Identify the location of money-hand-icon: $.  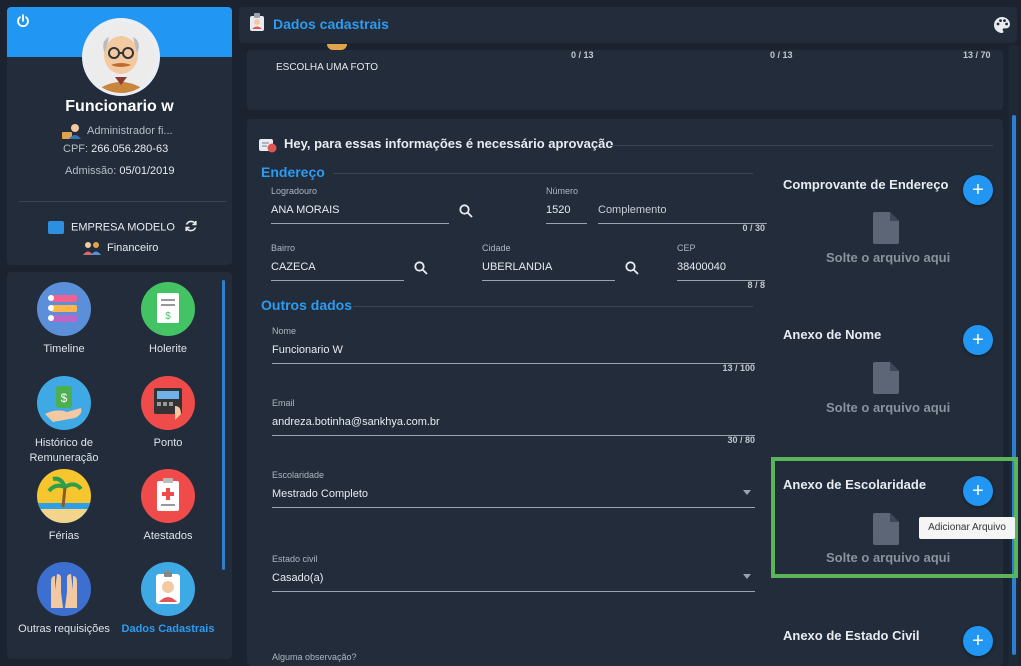
(64, 403).